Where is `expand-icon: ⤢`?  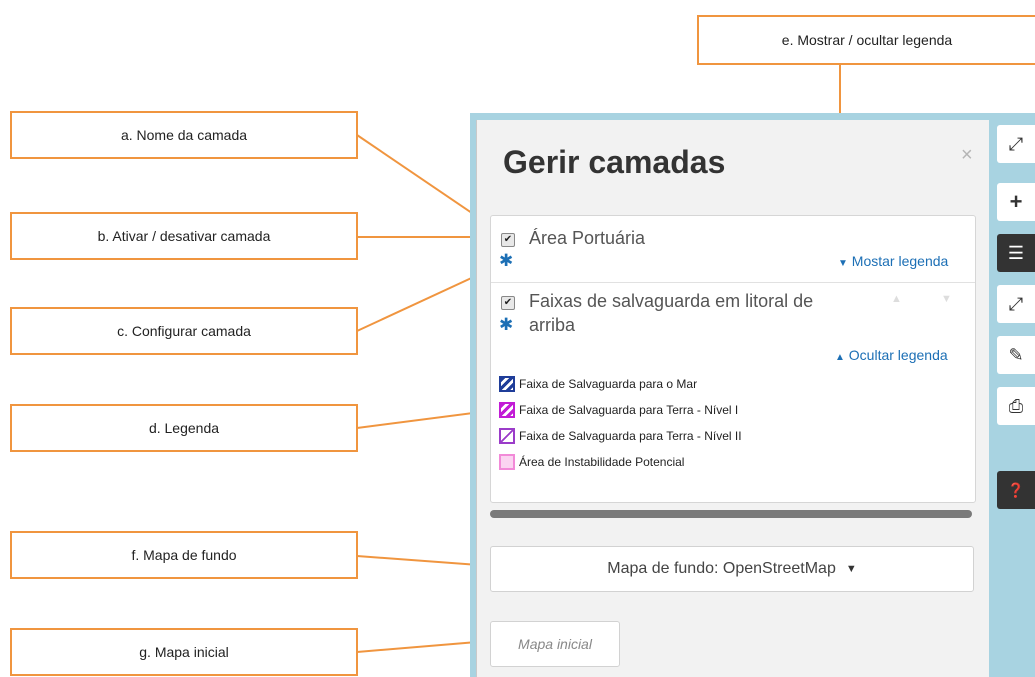
expand-icon: ⤢ is located at coordinates (1016, 144).